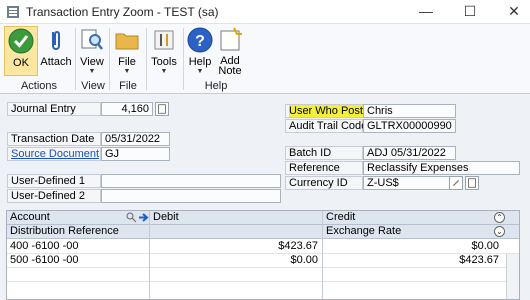 The image size is (530, 300). What do you see at coordinates (128, 86) in the screenshot?
I see `group-label-file: File` at bounding box center [128, 86].